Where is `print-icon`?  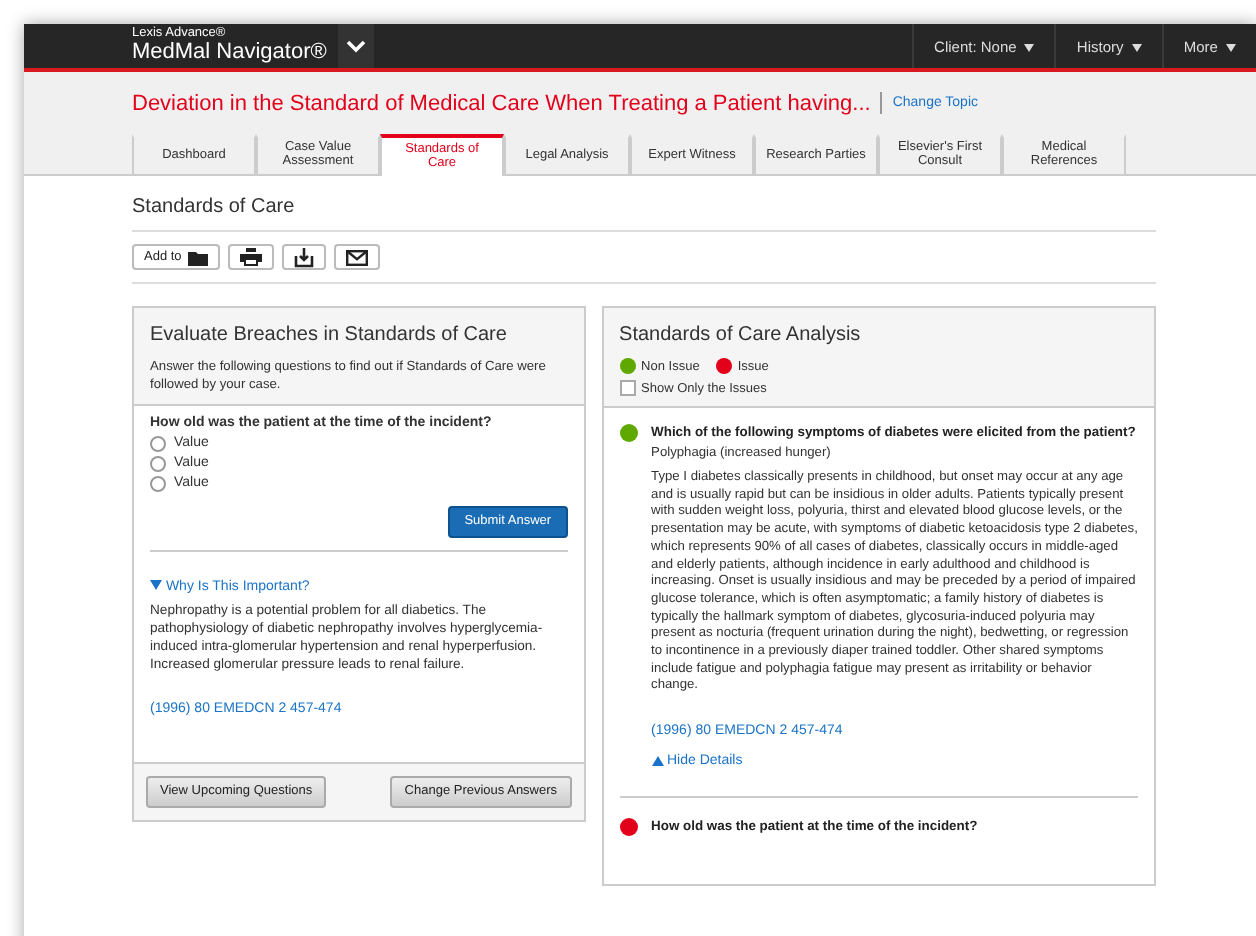 print-icon is located at coordinates (250, 257).